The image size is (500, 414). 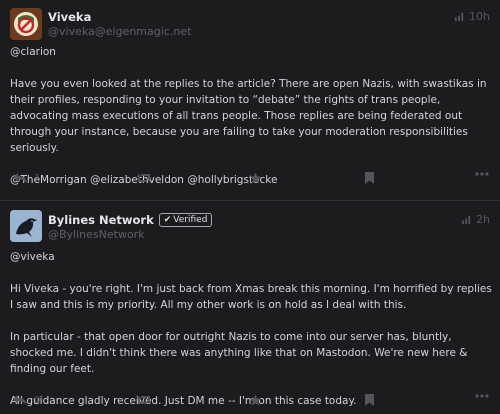 I want to click on raven-avatar-icon, so click(x=26, y=226).